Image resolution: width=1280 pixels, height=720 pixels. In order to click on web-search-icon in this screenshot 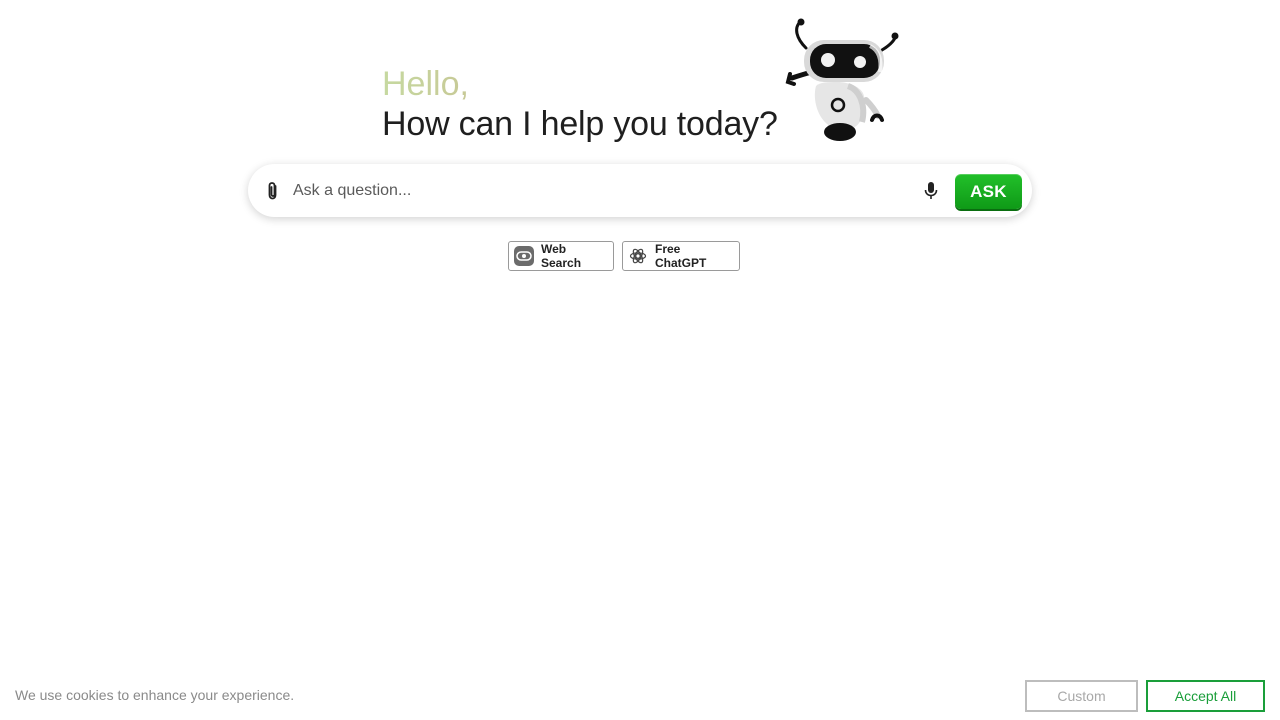, I will do `click(524, 256)`.